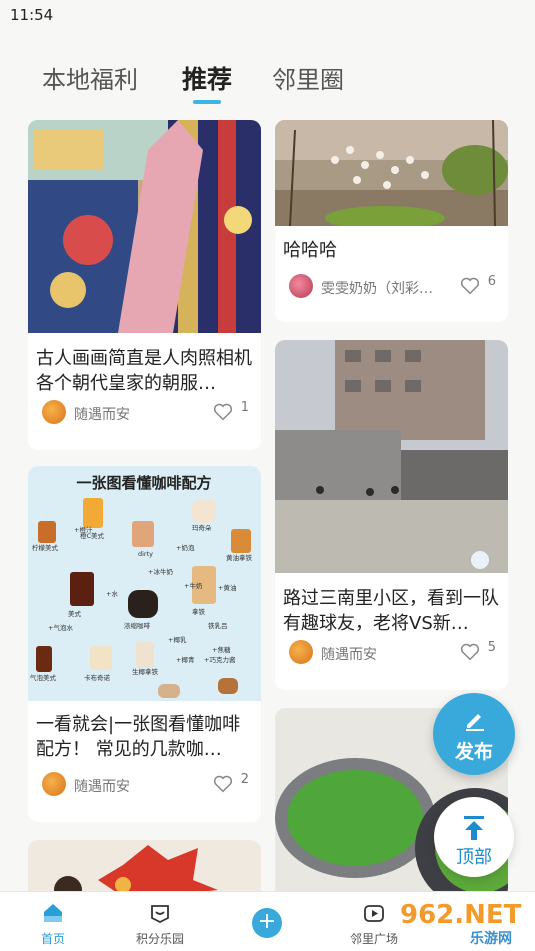  Describe the element at coordinates (207, 78) in the screenshot. I see `tab-recommended: 推荐` at that location.